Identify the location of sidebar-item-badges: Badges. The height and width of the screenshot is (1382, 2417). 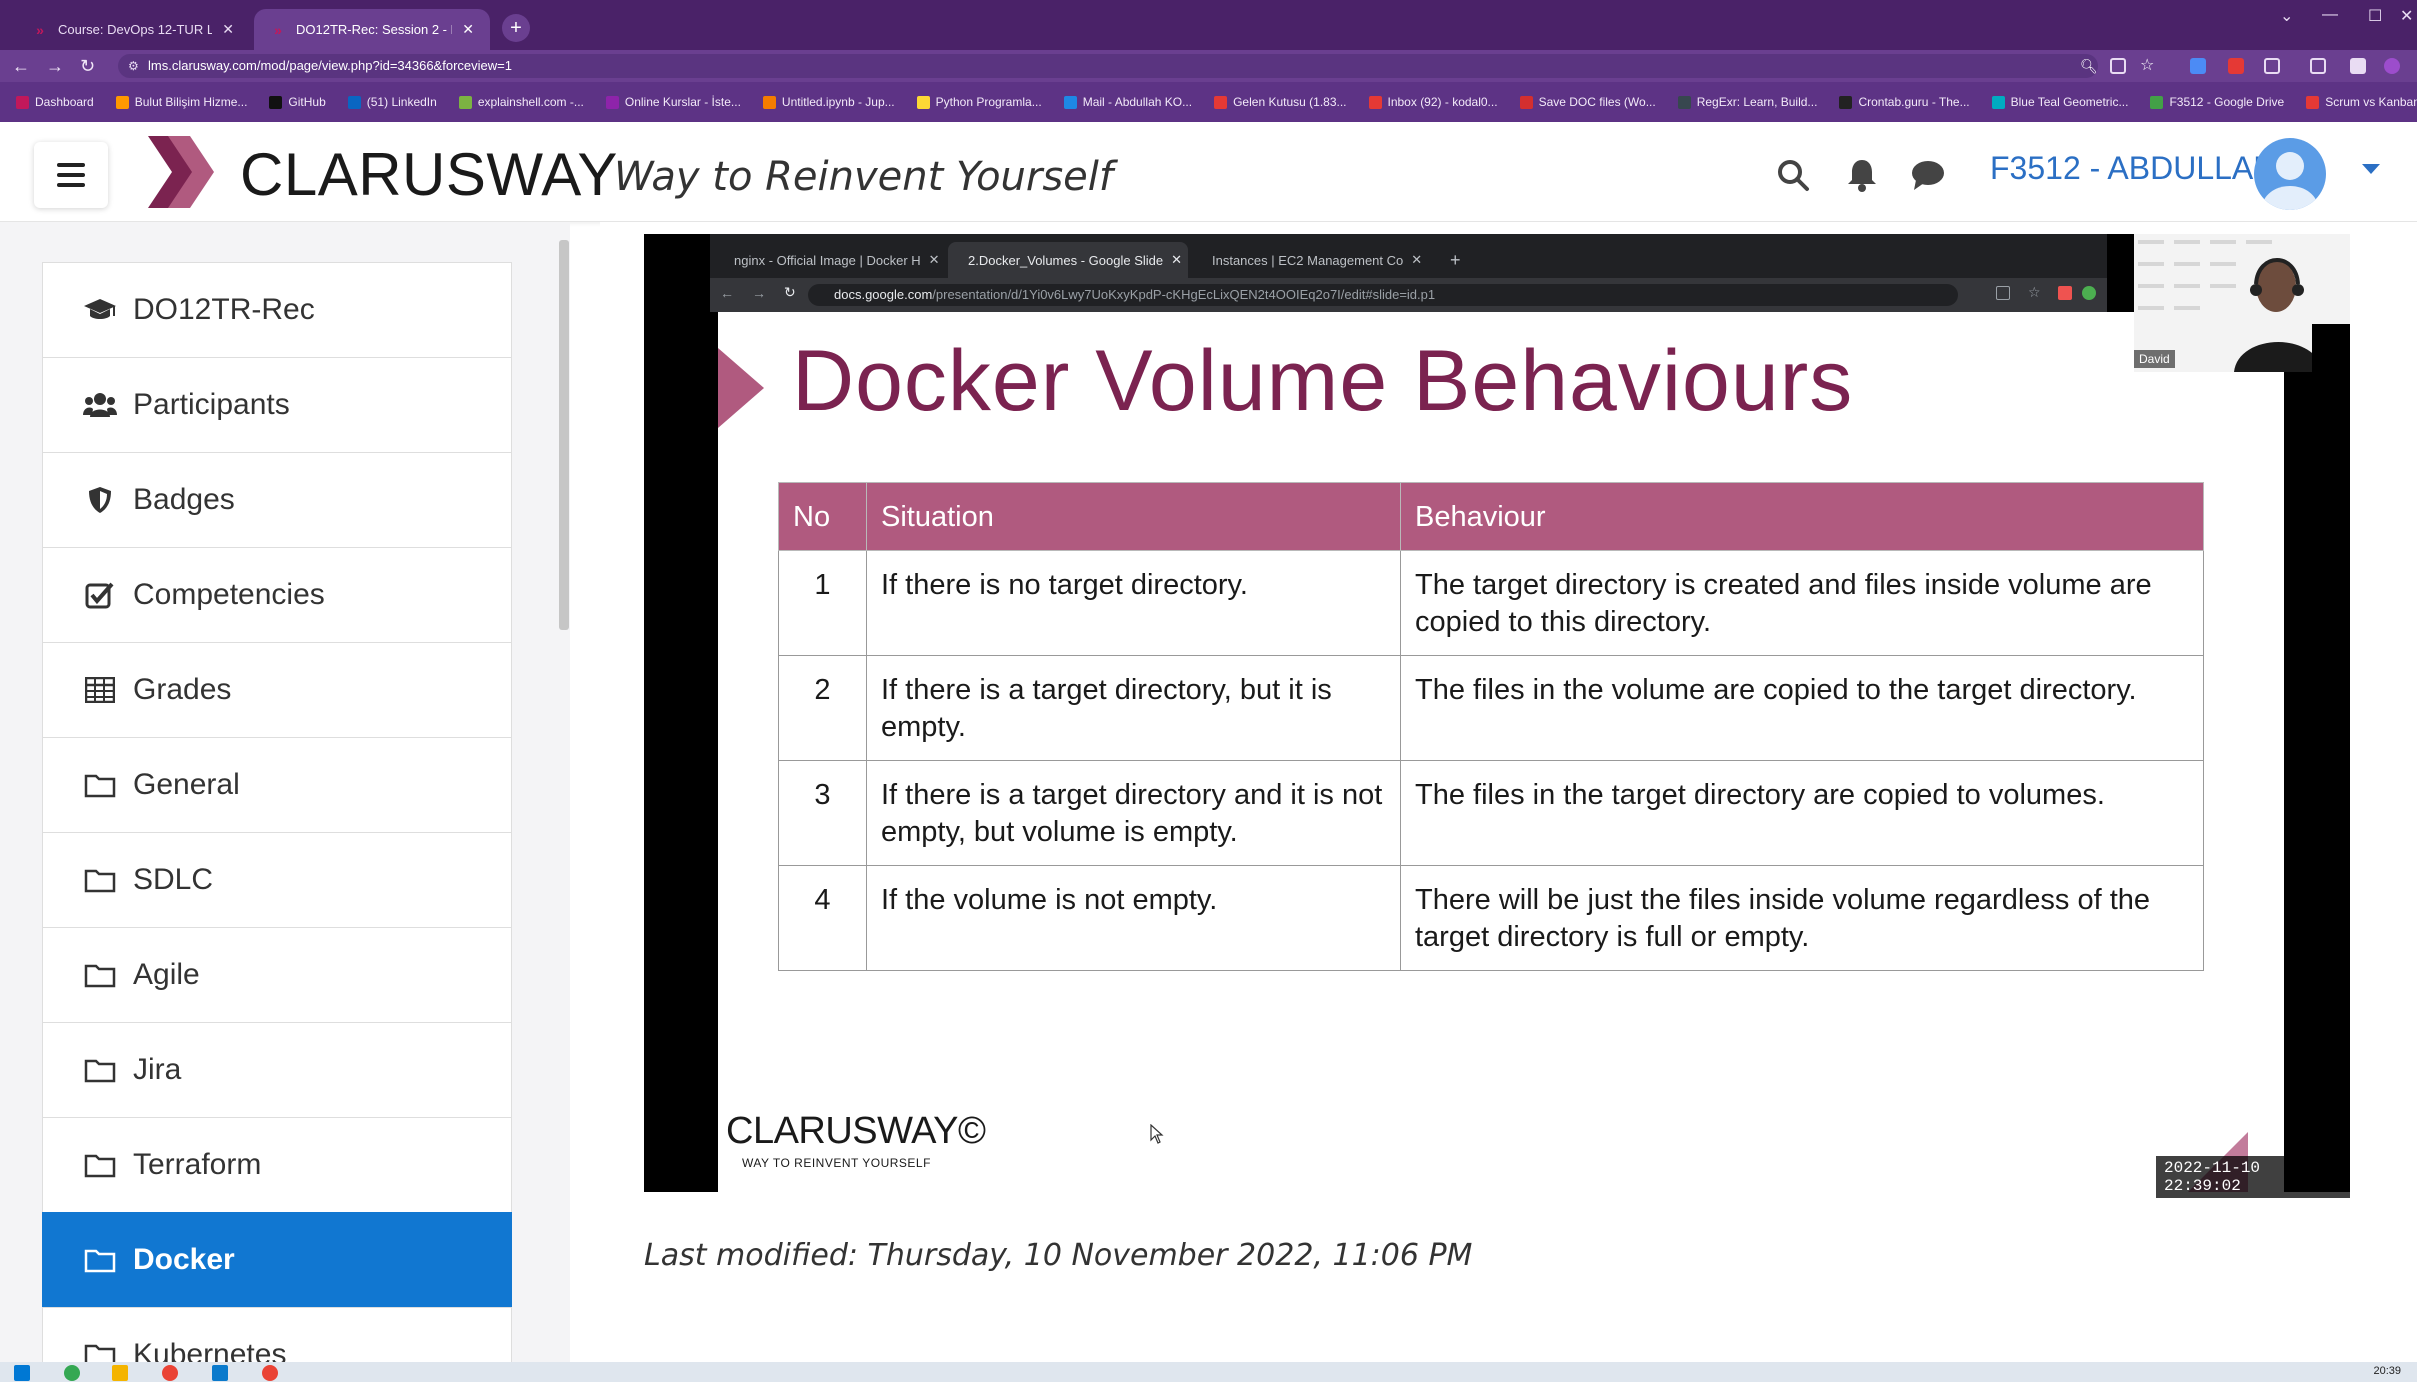
(277, 499).